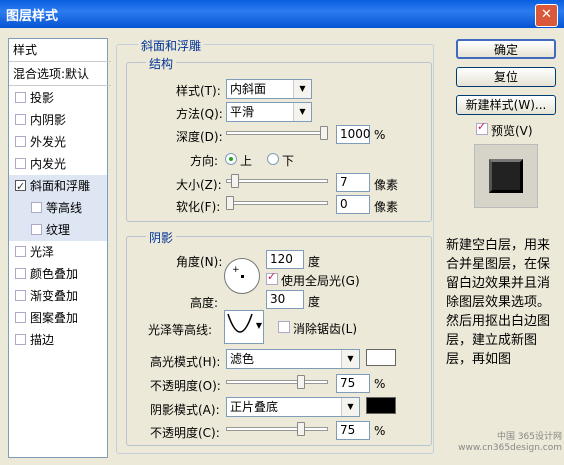 The width and height of the screenshot is (564, 465). I want to click on blend-options-label: 混合选项:默认, so click(51, 74).